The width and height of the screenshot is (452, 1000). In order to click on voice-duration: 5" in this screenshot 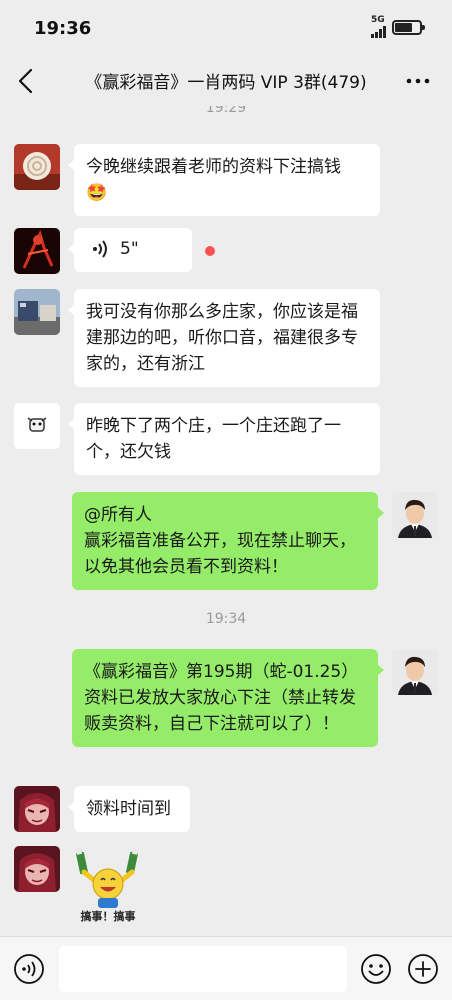, I will do `click(129, 249)`.